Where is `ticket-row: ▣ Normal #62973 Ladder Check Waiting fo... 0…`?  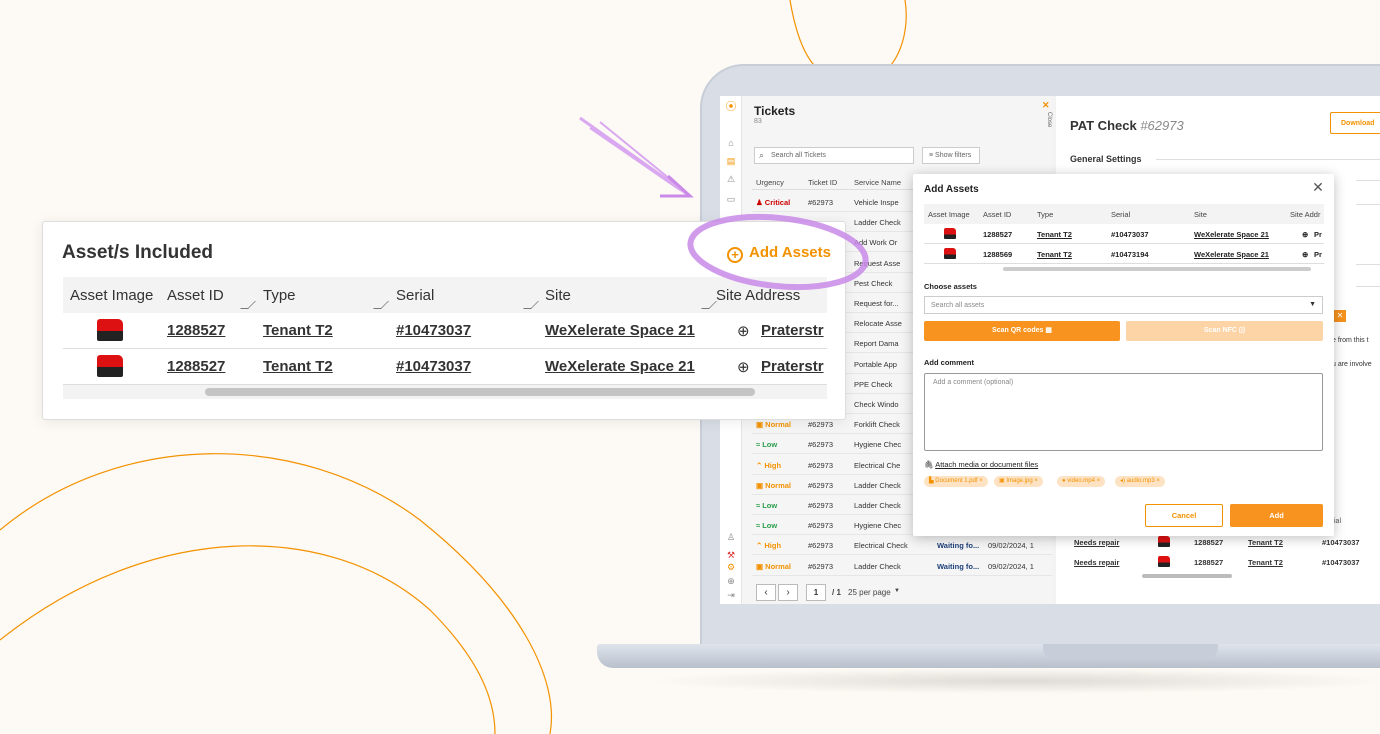 ticket-row: ▣ Normal #62973 Ladder Check Waiting fo... 0… is located at coordinates (902, 566).